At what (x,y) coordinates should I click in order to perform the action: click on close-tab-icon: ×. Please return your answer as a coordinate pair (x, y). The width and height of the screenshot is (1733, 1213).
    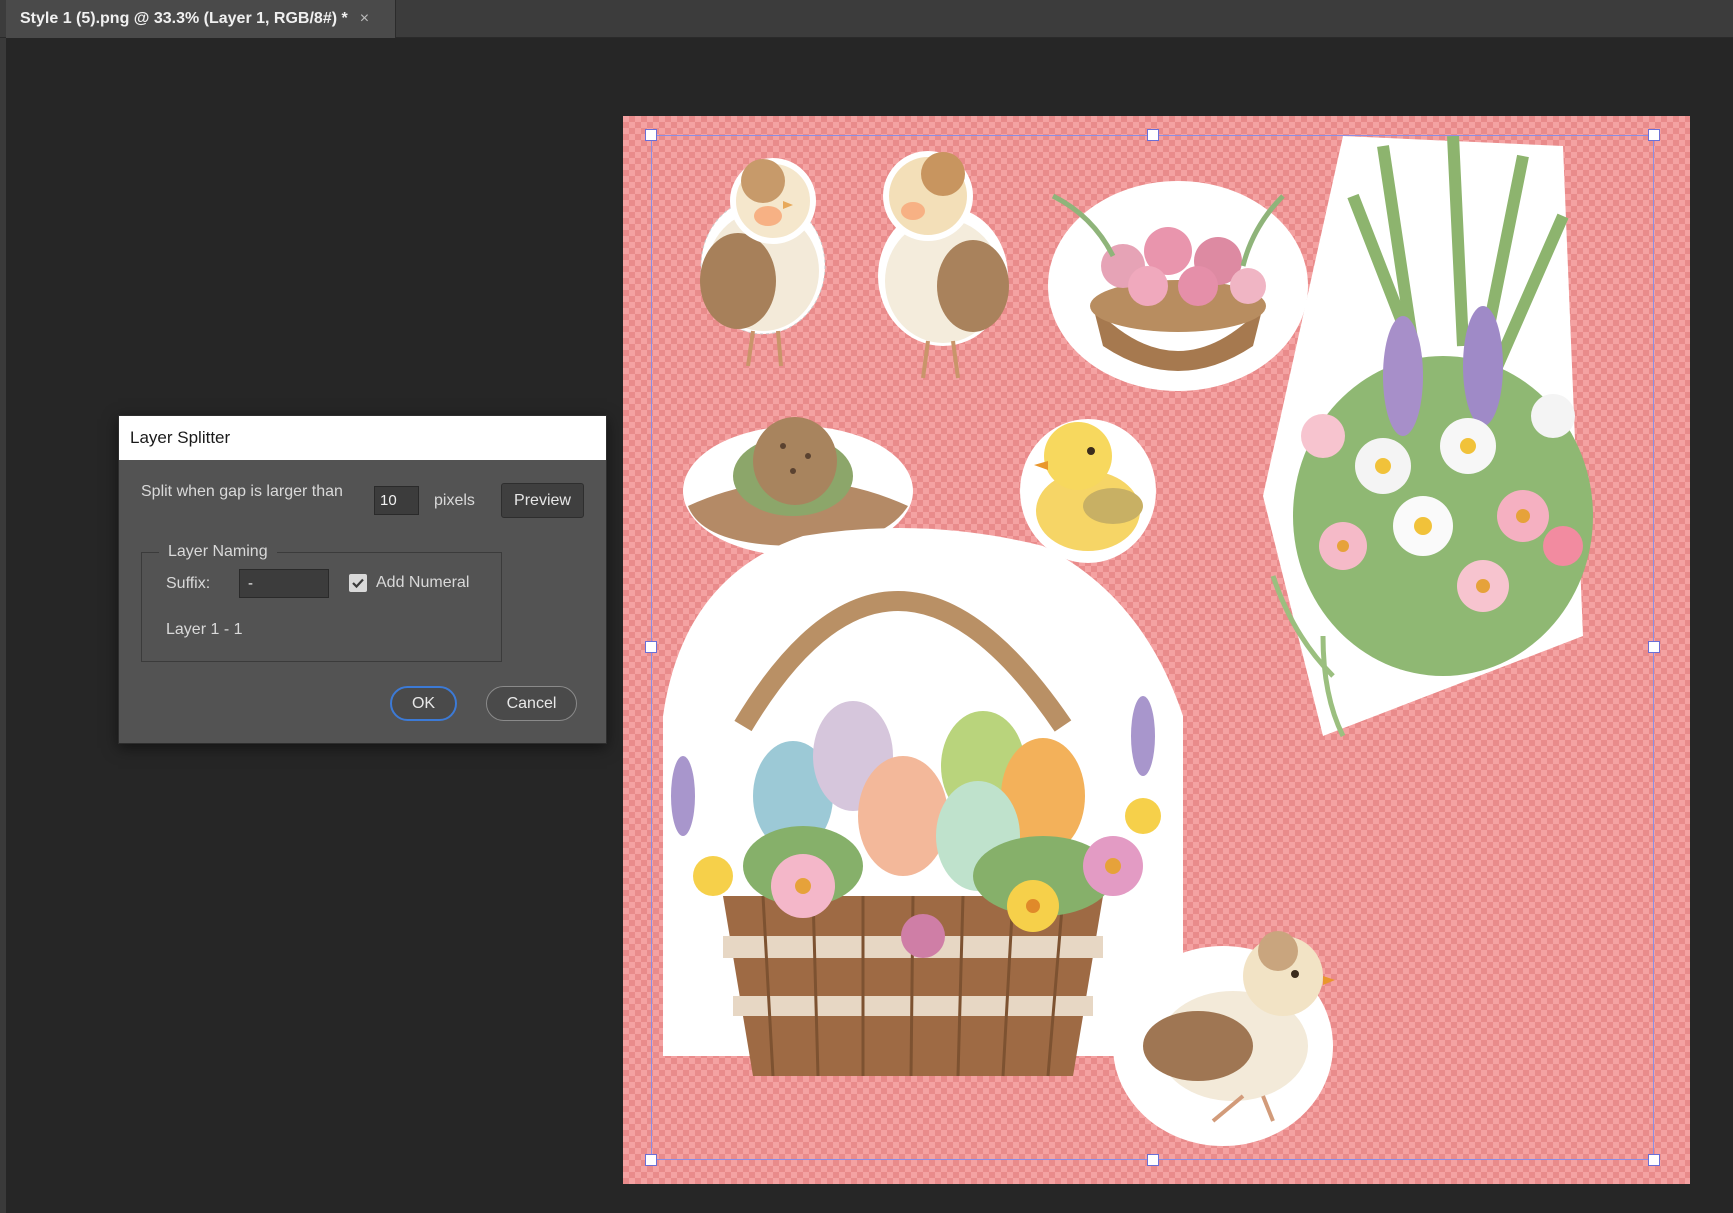
    Looking at the image, I should click on (364, 19).